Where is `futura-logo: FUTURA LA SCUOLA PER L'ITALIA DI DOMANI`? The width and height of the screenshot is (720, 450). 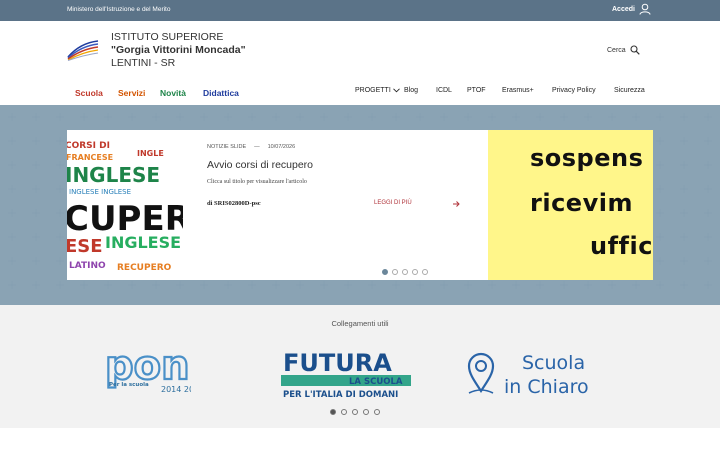
futura-logo: FUTURA LA SCUOLA PER L'ITALIA DI DOMANI is located at coordinates (346, 377).